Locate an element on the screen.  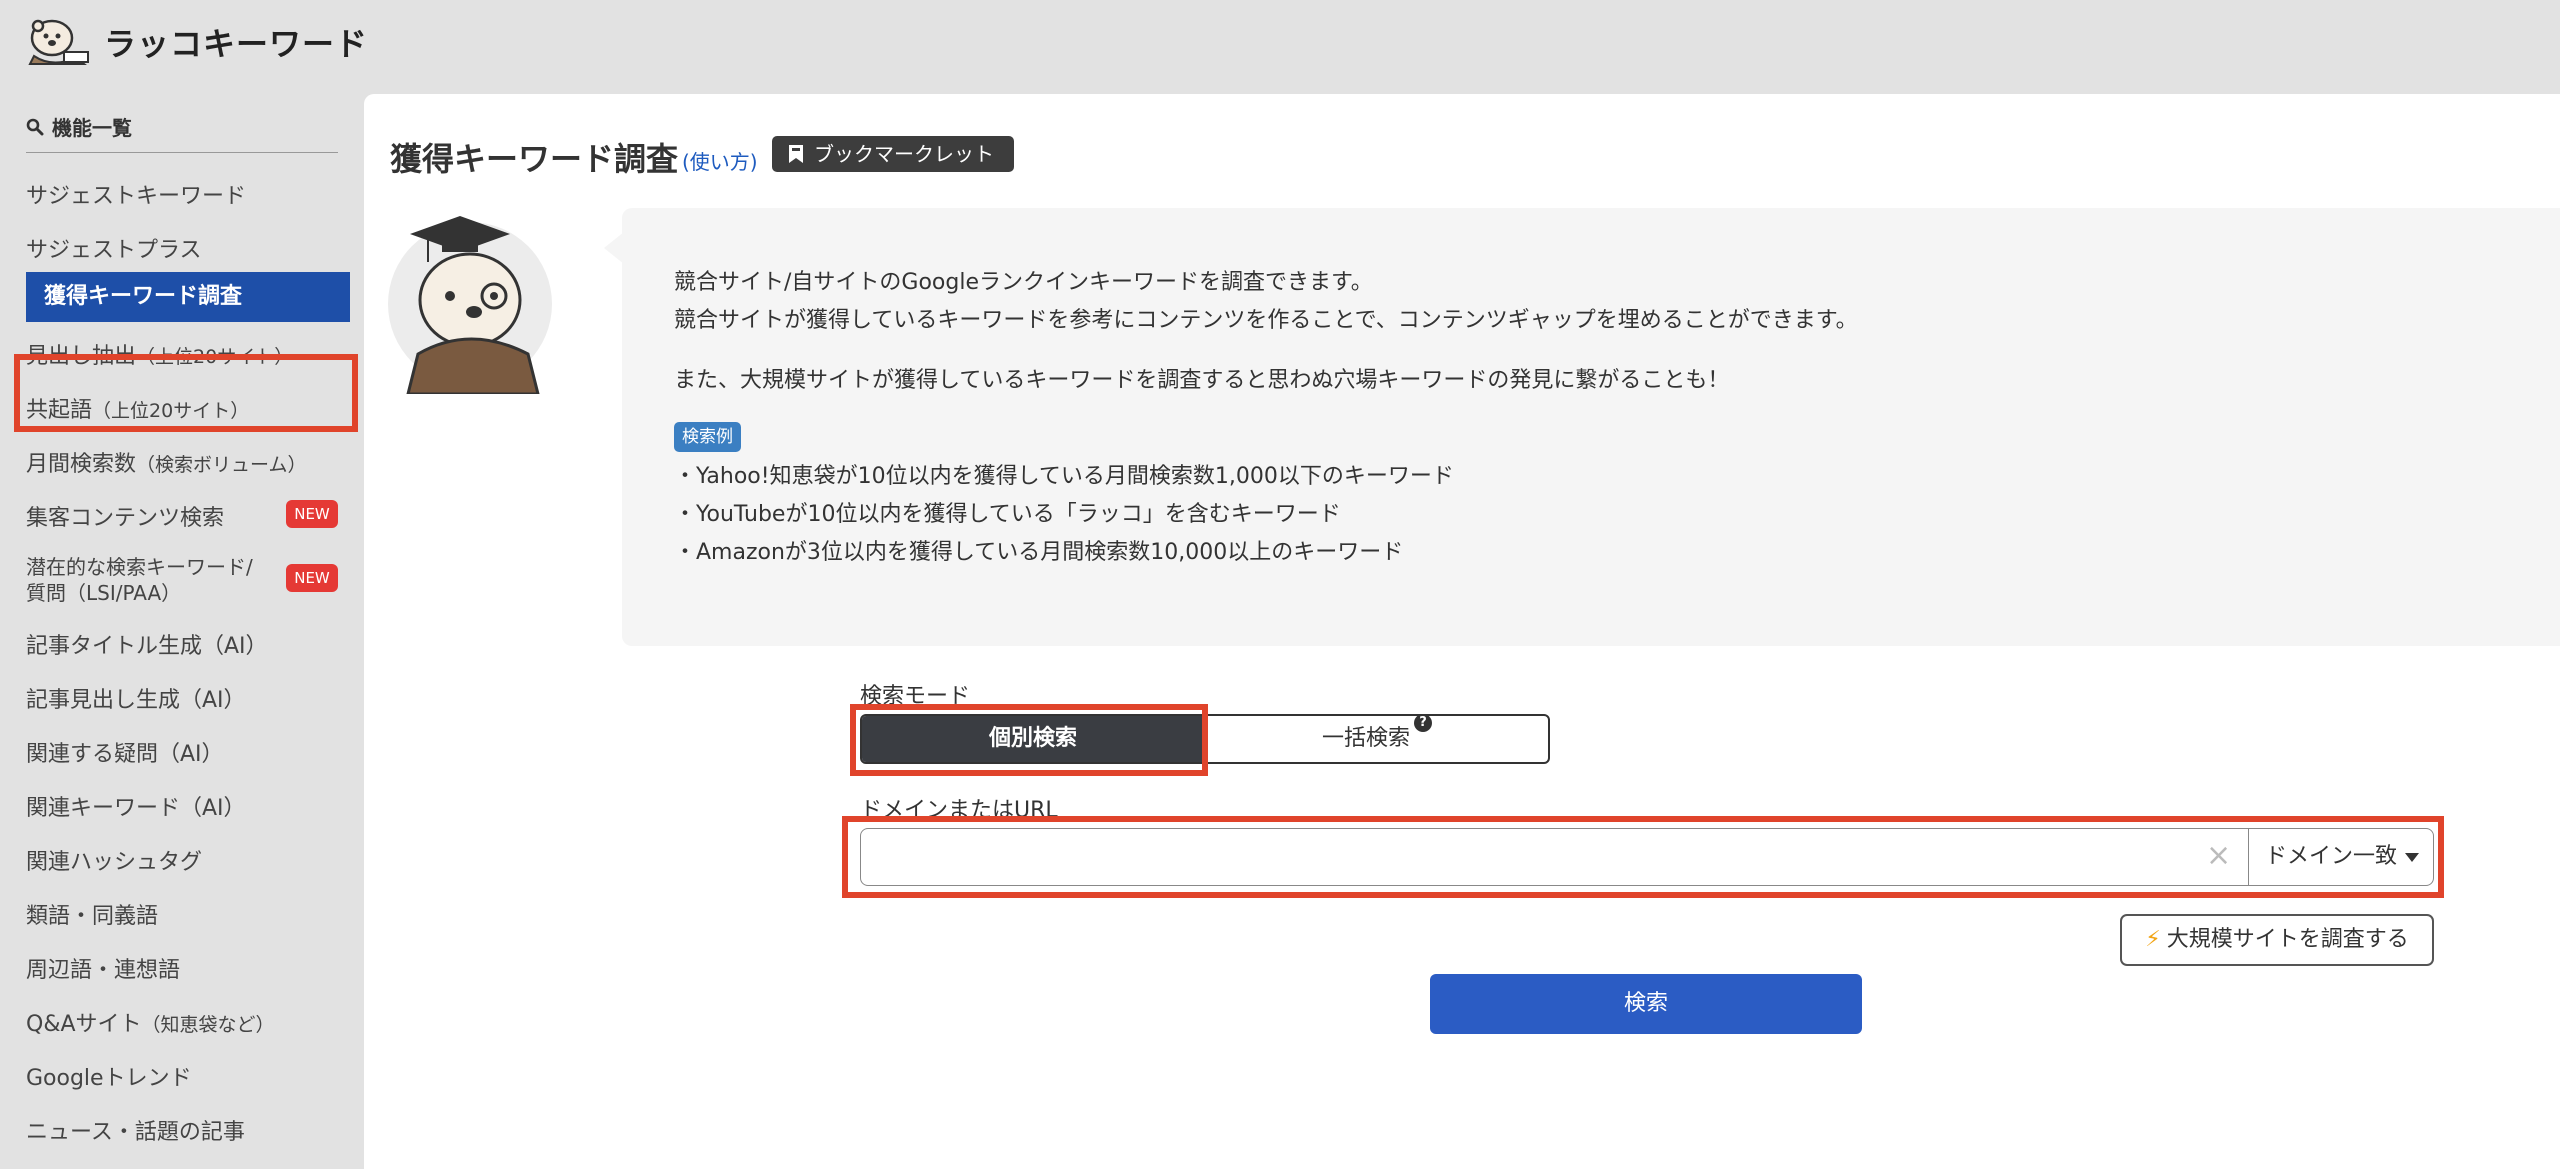
bookmark-icon is located at coordinates (796, 154).